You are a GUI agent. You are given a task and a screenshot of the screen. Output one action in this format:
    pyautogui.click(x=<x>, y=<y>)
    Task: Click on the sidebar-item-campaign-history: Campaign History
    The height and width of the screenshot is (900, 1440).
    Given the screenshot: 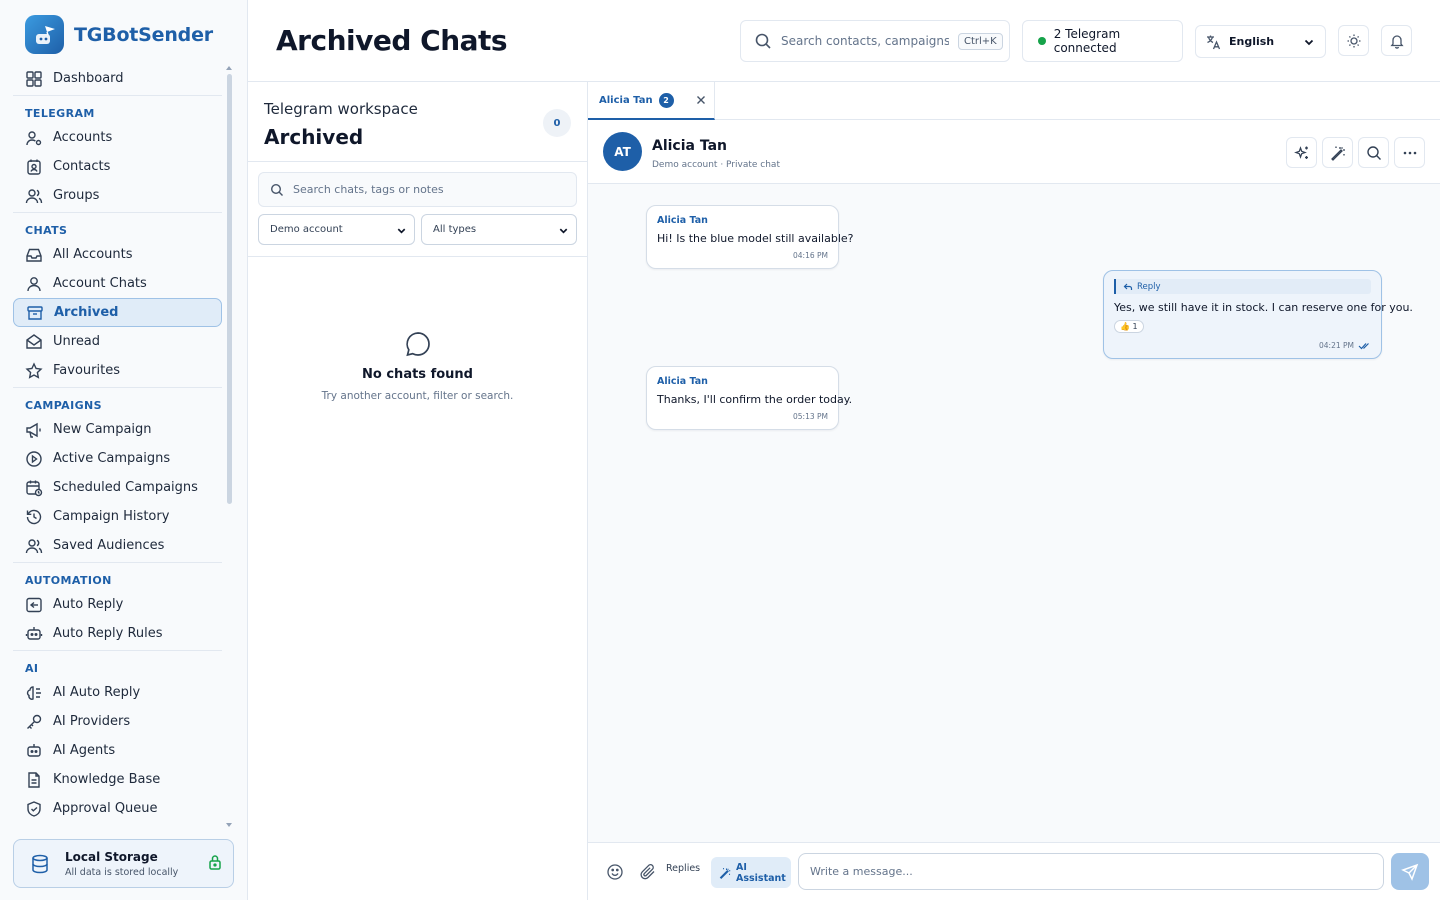 What is the action you would take?
    pyautogui.click(x=117, y=516)
    